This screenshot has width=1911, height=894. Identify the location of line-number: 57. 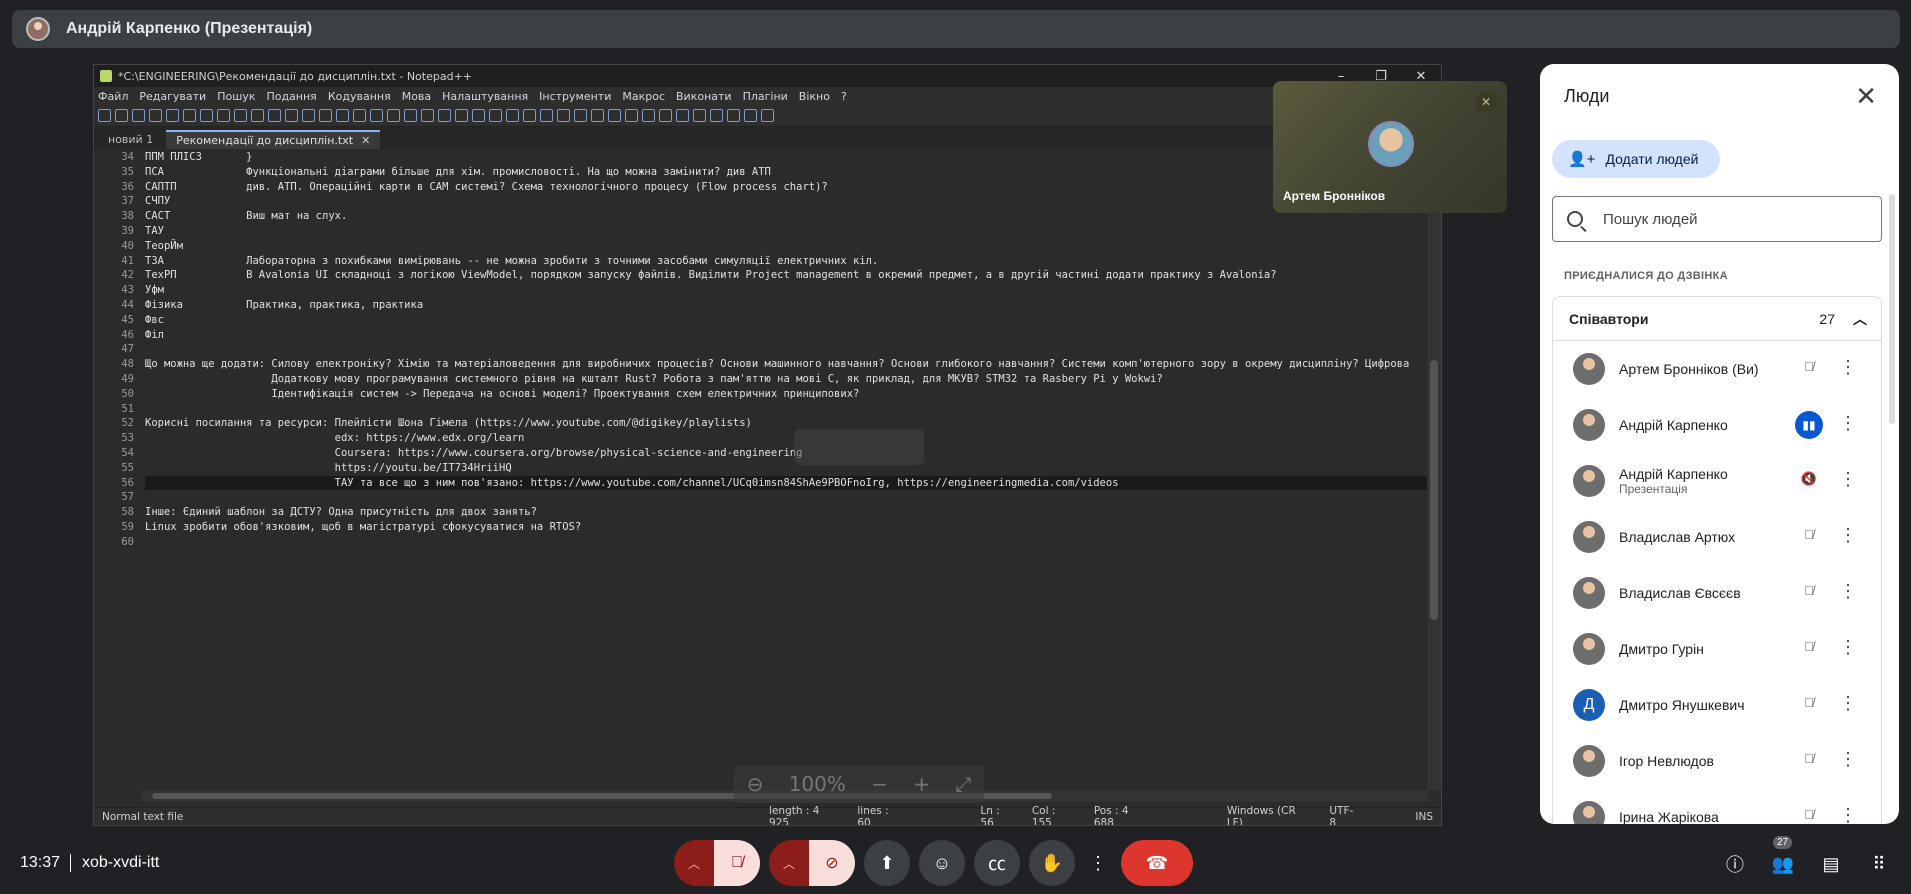
(127, 497).